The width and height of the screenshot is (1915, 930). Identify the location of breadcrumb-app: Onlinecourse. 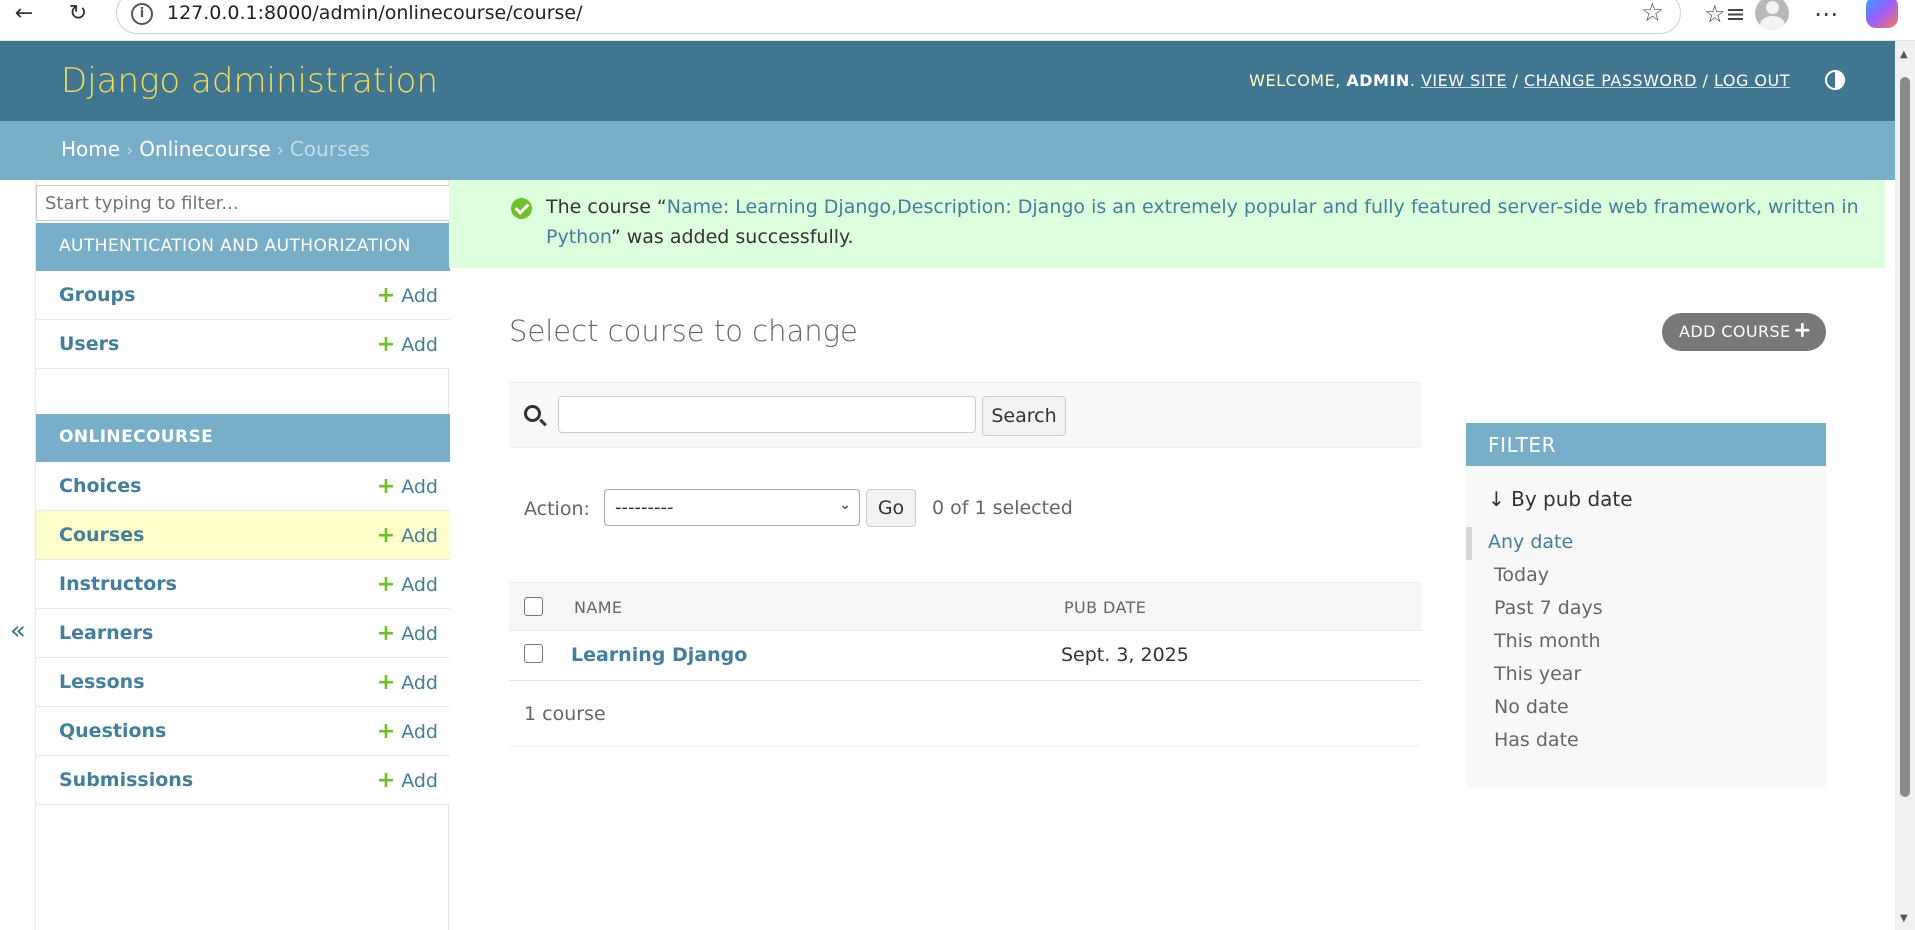
(204, 149).